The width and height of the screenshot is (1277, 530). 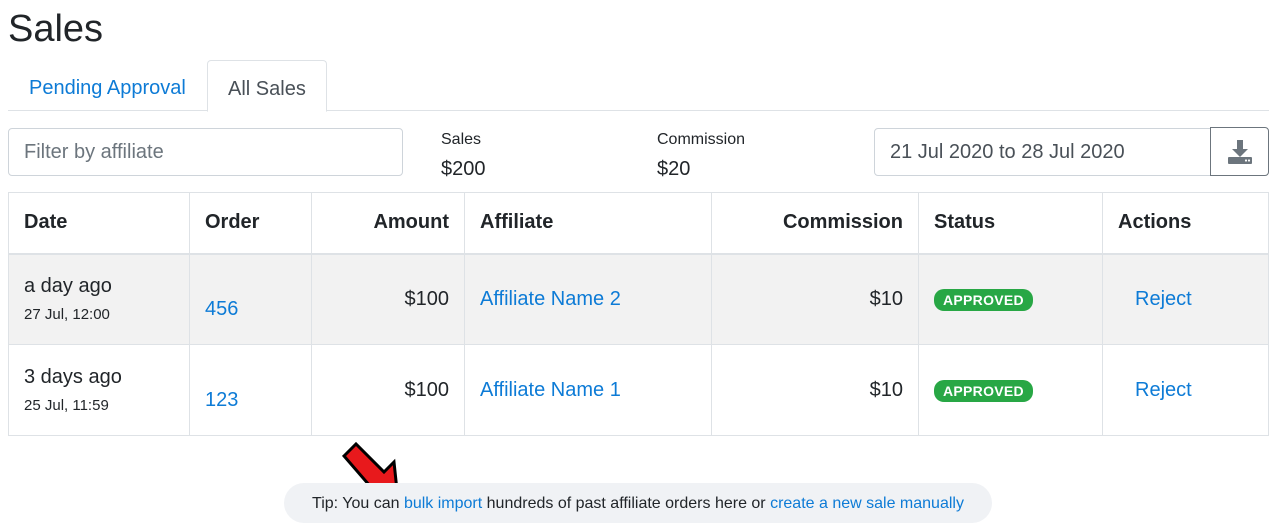 I want to click on affiliate-cell: Affiliate Name 2, so click(x=588, y=299).